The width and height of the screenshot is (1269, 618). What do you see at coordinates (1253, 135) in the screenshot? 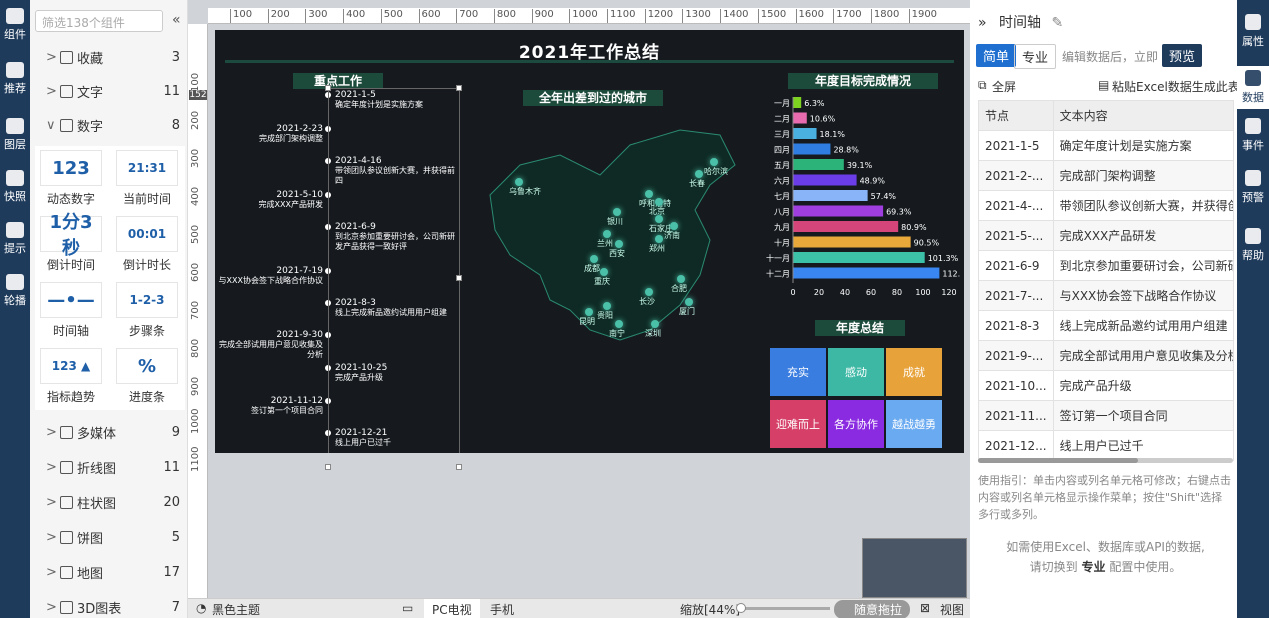
I see `right-tab: 事件` at bounding box center [1253, 135].